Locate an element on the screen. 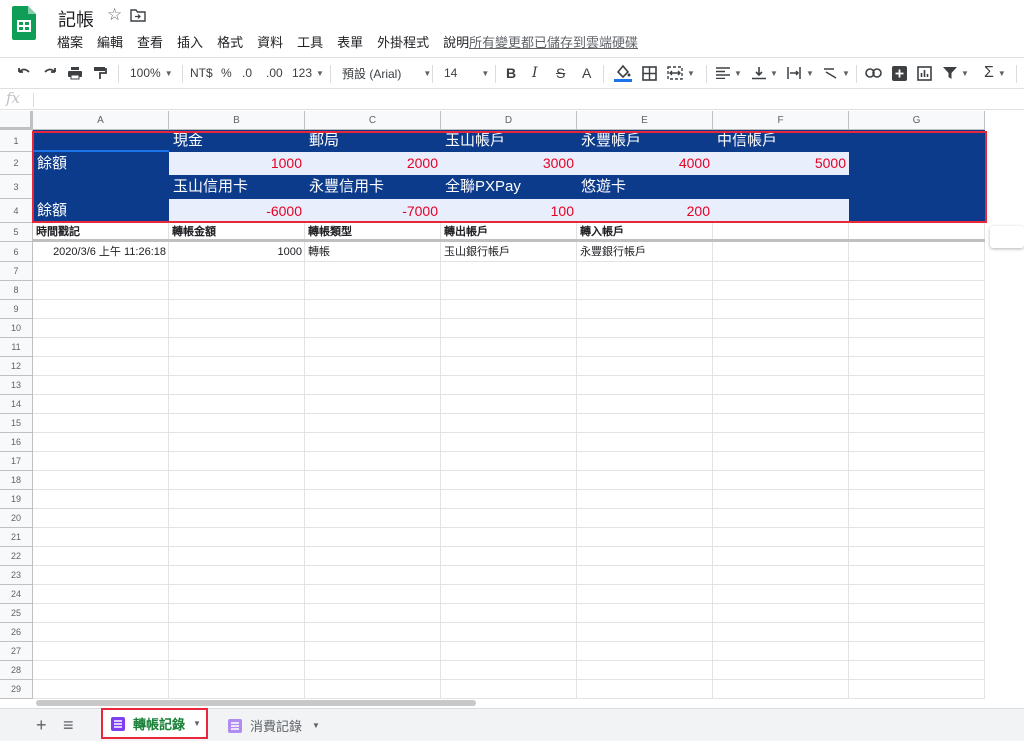 Image resolution: width=1024 pixels, height=742 pixels. row-header: 12 is located at coordinates (16, 366).